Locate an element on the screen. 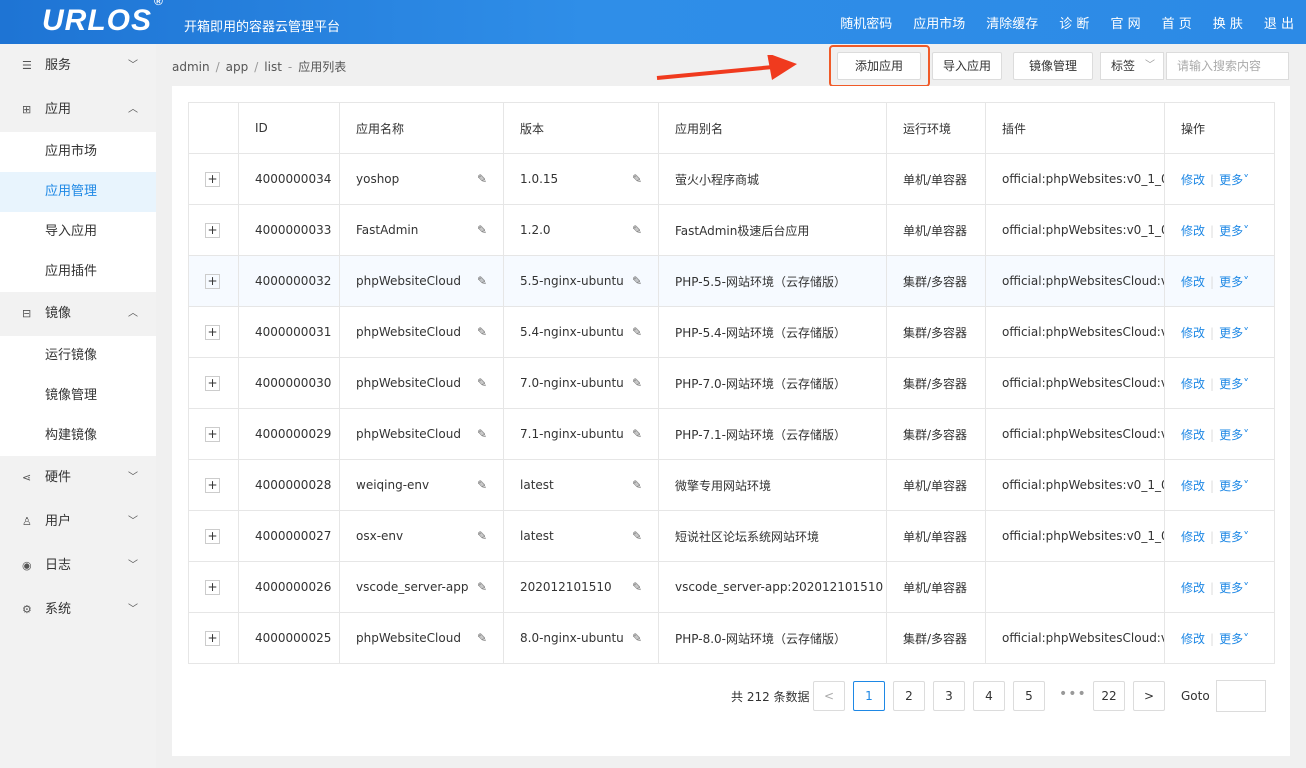 The image size is (1306, 768). sidebar-subitem: 应用市场 is located at coordinates (78, 152).